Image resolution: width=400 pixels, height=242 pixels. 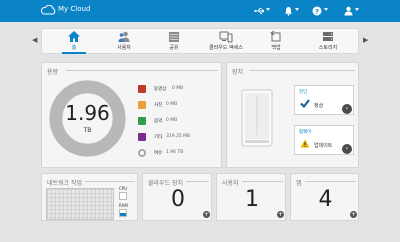 What do you see at coordinates (200, 11) in the screenshot?
I see `top-bar: My Cloud ?` at bounding box center [200, 11].